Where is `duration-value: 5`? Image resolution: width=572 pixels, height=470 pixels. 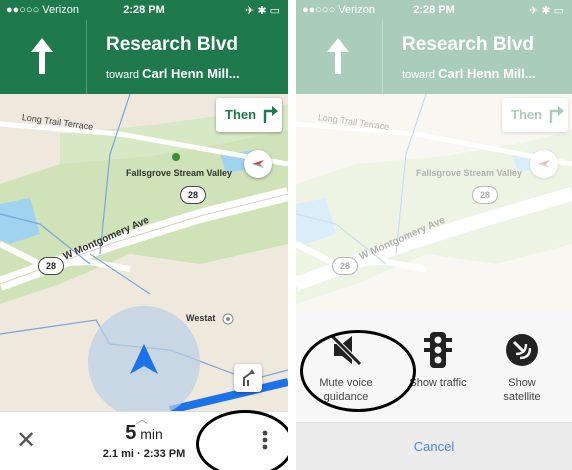
duration-value: 5 is located at coordinates (131, 433).